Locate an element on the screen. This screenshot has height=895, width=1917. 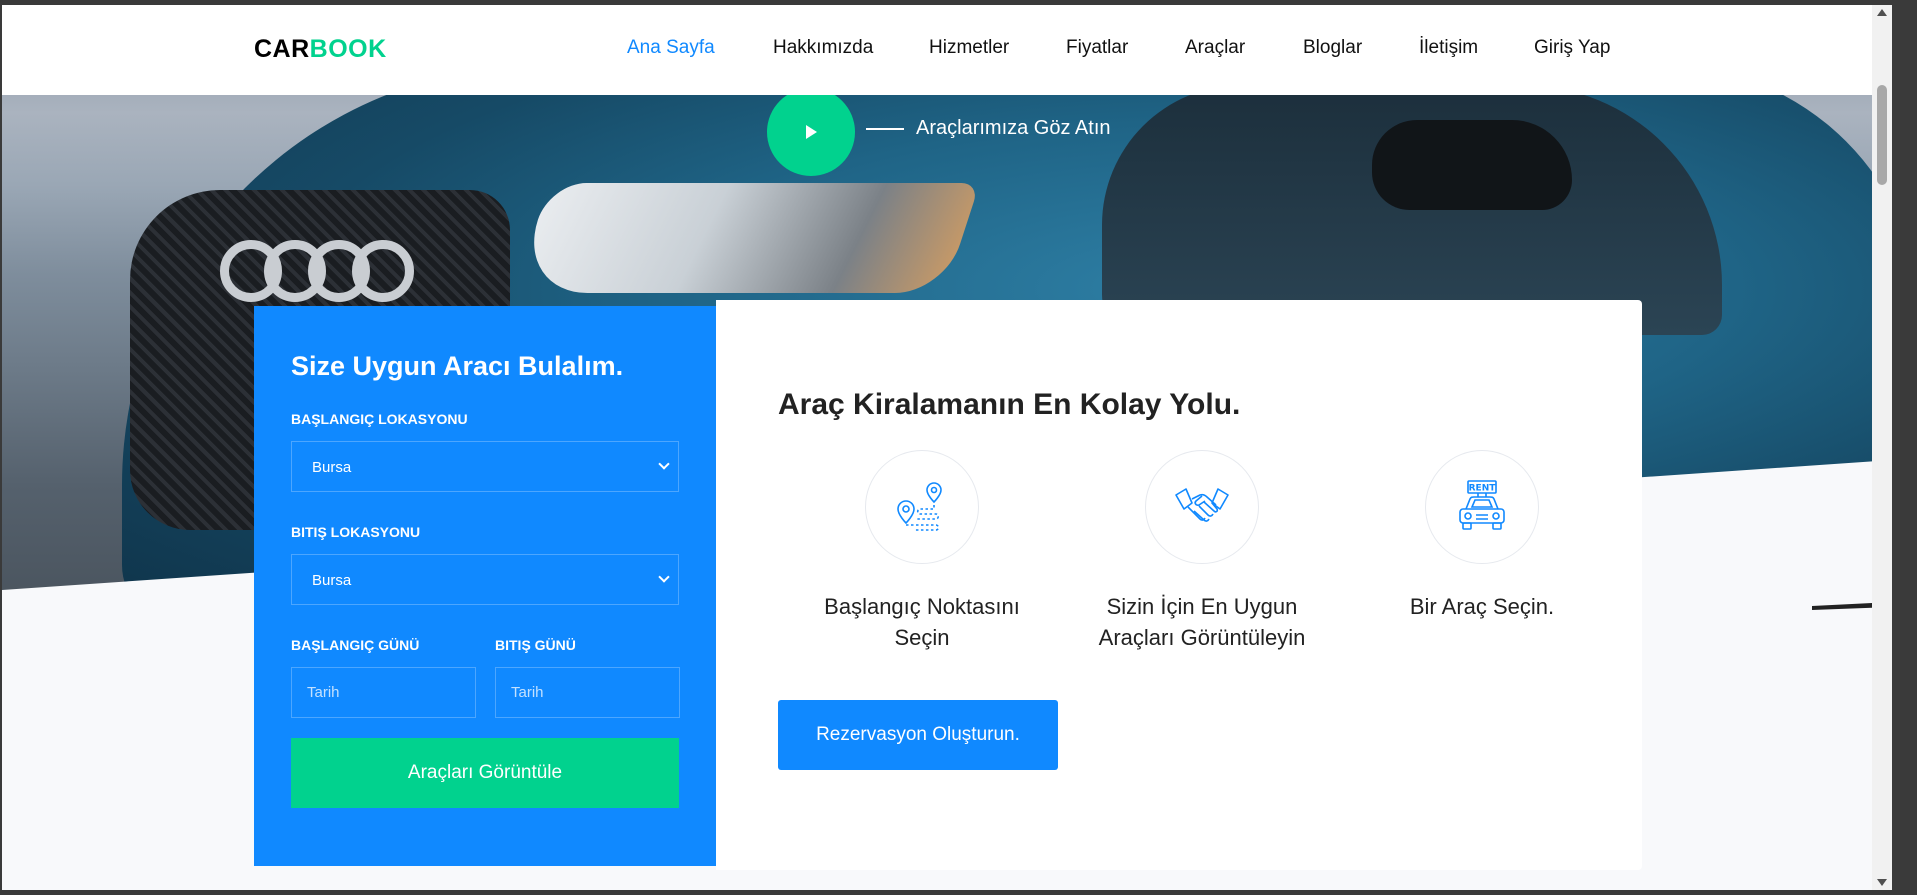
start-location-select: Bursa is located at coordinates (485, 466).